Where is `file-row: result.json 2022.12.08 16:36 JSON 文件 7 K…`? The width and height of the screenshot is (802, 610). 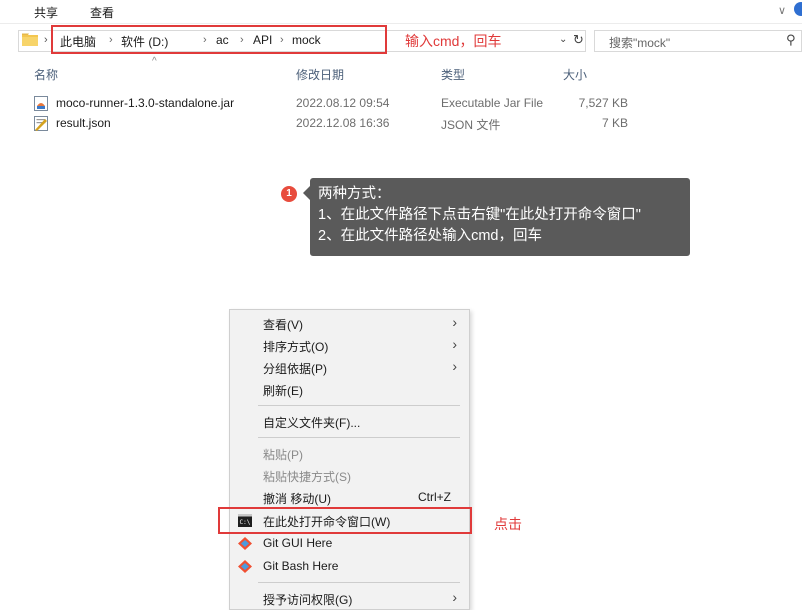
file-row: result.json 2022.12.08 16:36 JSON 文件 7 K… is located at coordinates (340, 124).